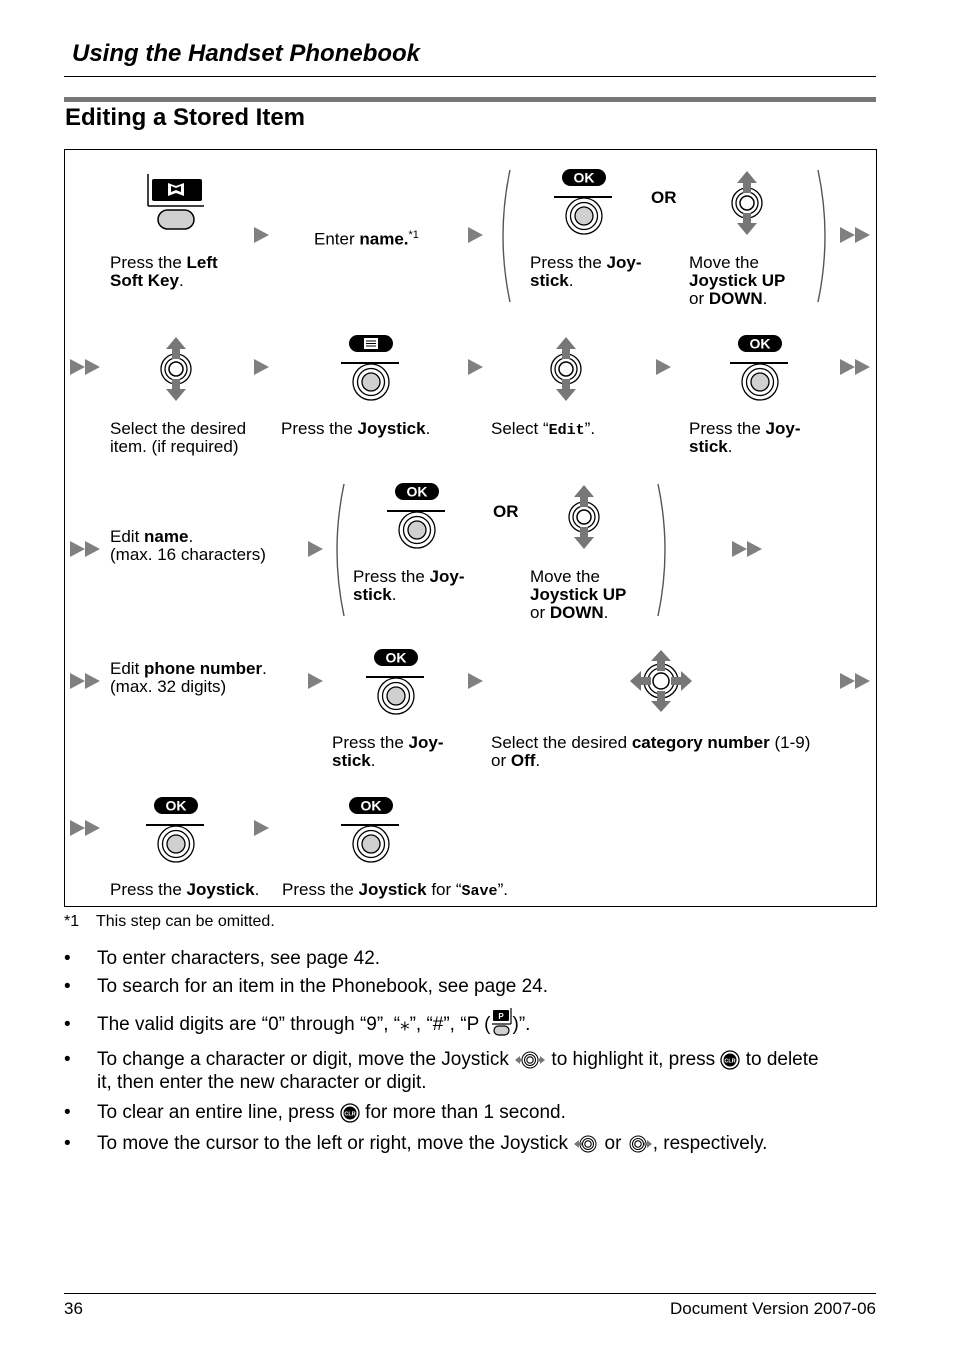 This screenshot has height=1352, width=954. Describe the element at coordinates (185, 117) in the screenshot. I see `section-title: Editing a Stored Item` at that location.